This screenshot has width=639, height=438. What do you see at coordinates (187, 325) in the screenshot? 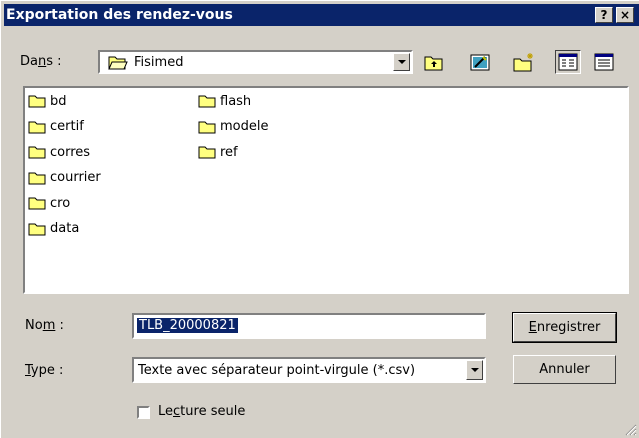
I see `filename-value: TLB_20000821` at bounding box center [187, 325].